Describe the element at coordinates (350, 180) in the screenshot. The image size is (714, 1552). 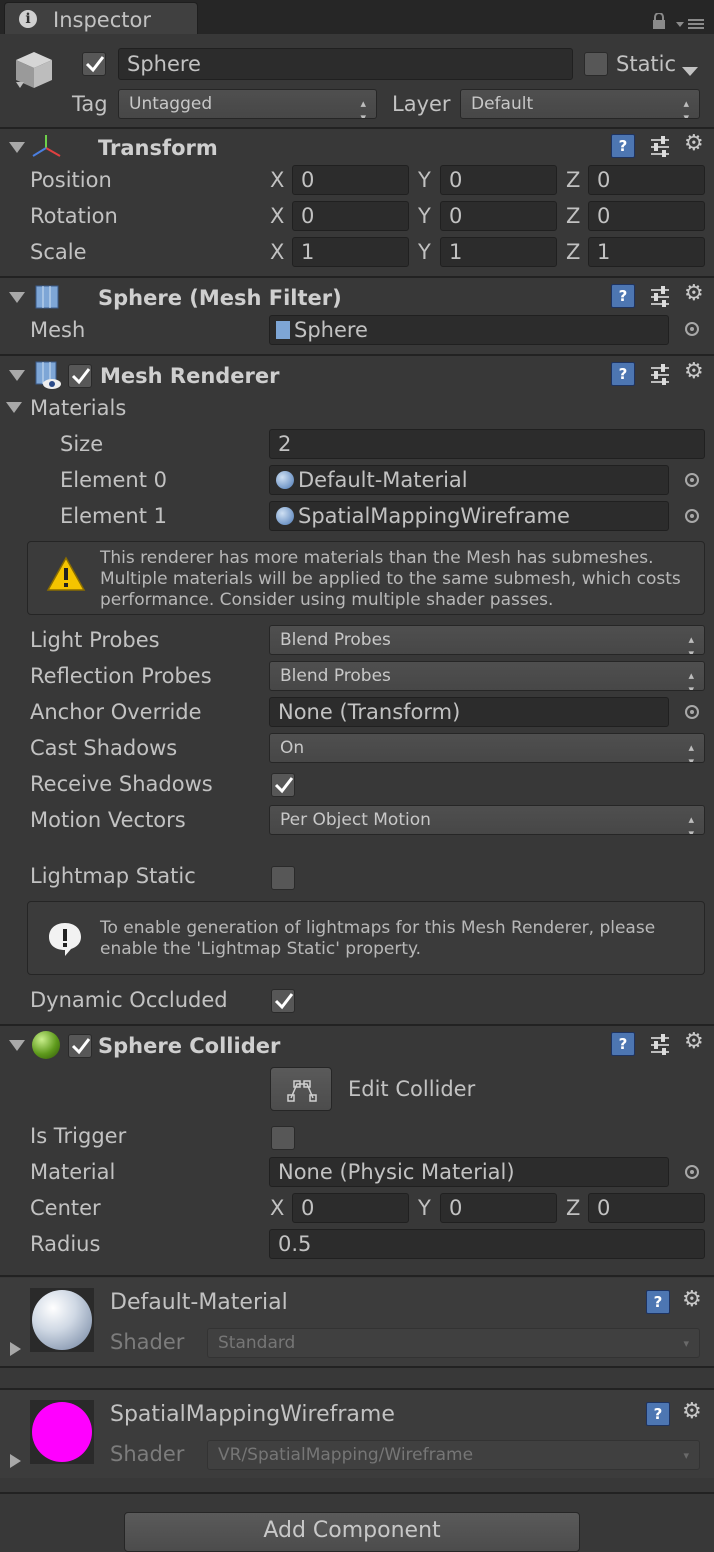
I see `position-x-input: 0` at that location.